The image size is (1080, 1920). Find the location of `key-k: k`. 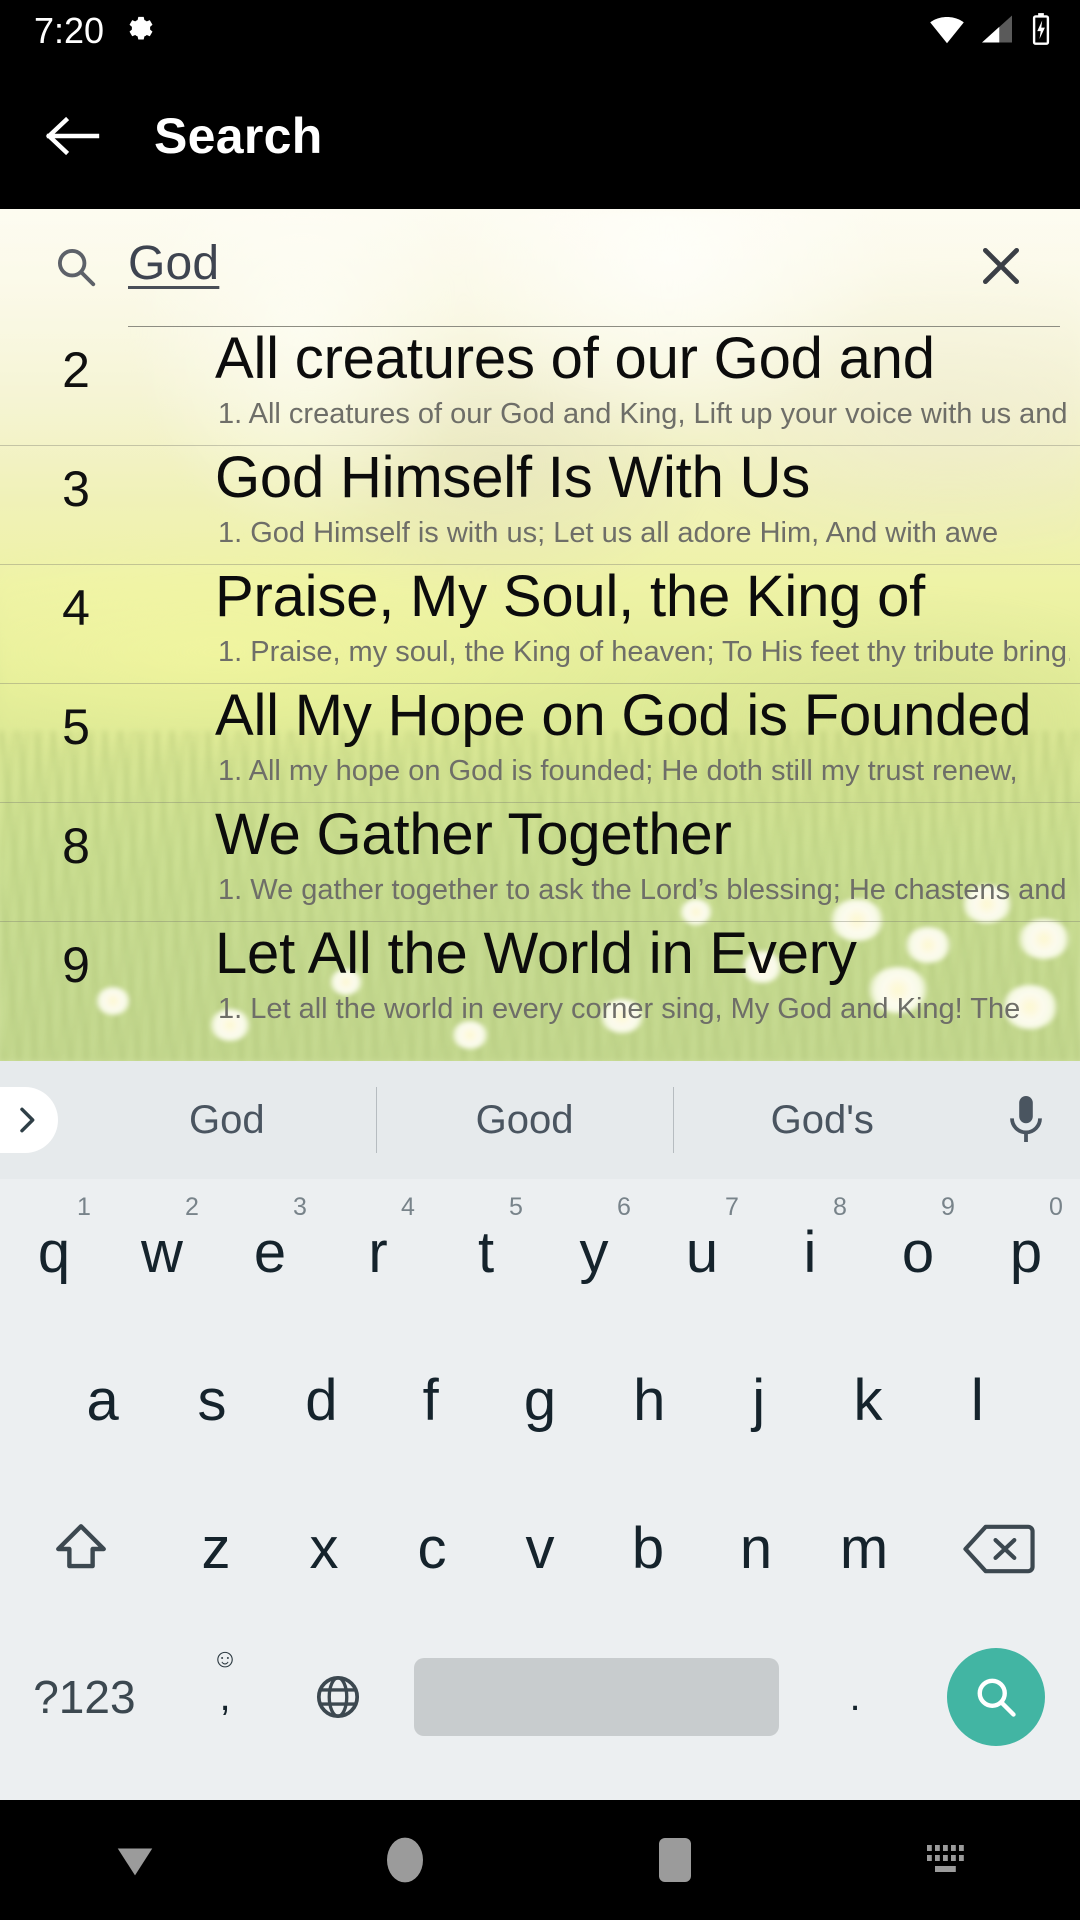

key-k: k is located at coordinates (867, 1401).